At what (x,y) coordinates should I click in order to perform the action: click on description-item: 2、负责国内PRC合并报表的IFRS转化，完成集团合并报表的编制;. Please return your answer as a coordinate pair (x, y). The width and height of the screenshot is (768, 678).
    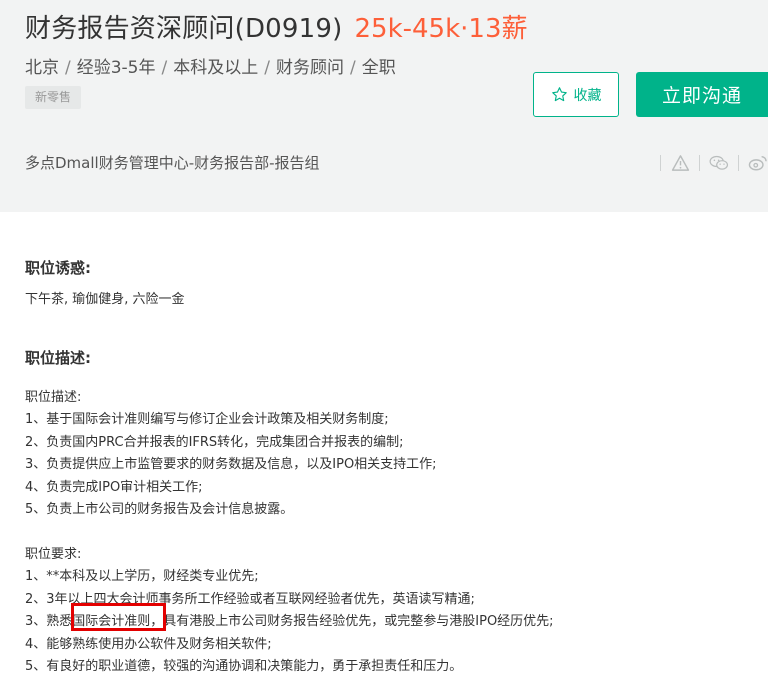
    Looking at the image, I should click on (214, 442).